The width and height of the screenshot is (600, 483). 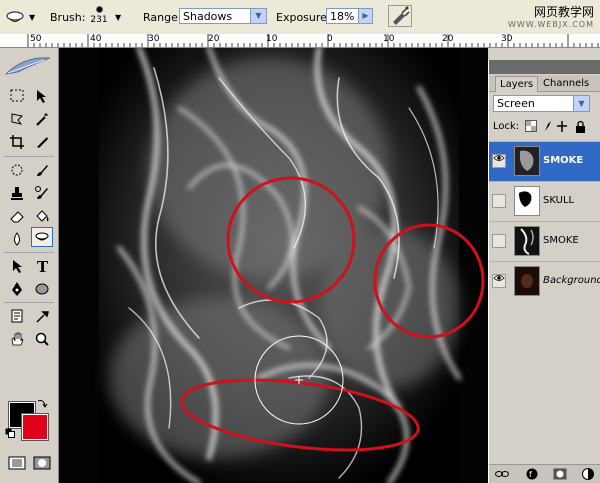 I want to click on crop-icon, so click(x=17, y=142).